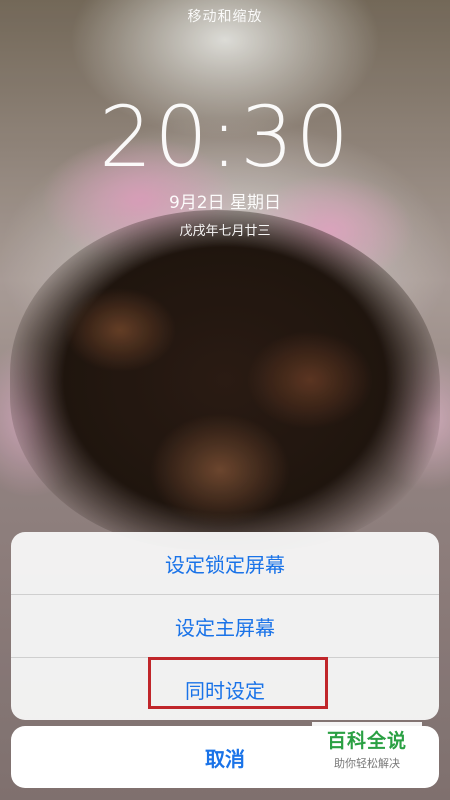  Describe the element at coordinates (225, 231) in the screenshot. I see `lock-screen-lunar-date: 戊戌年七月廿三` at that location.